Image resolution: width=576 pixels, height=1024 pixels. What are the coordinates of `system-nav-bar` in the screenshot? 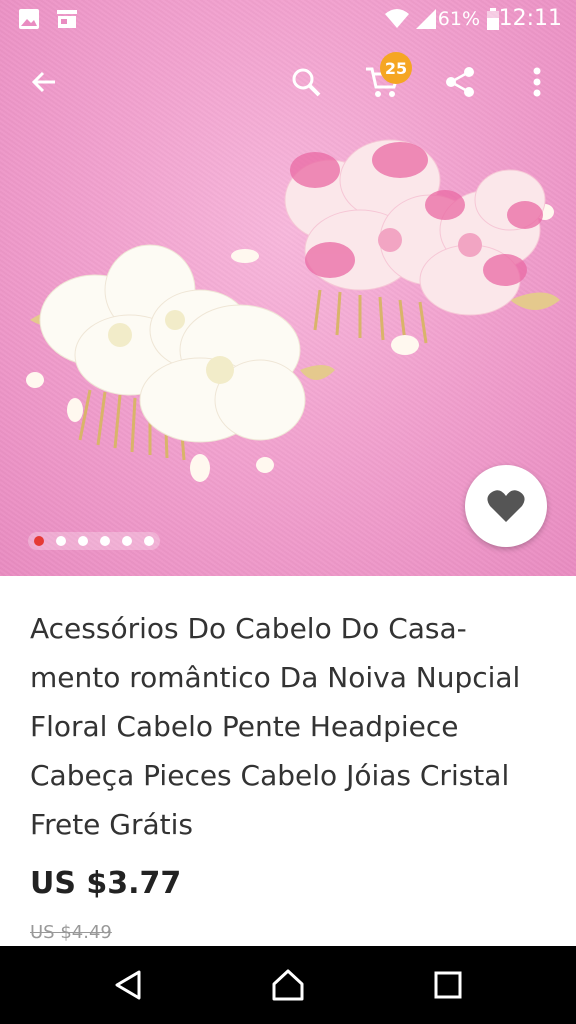 It's located at (288, 985).